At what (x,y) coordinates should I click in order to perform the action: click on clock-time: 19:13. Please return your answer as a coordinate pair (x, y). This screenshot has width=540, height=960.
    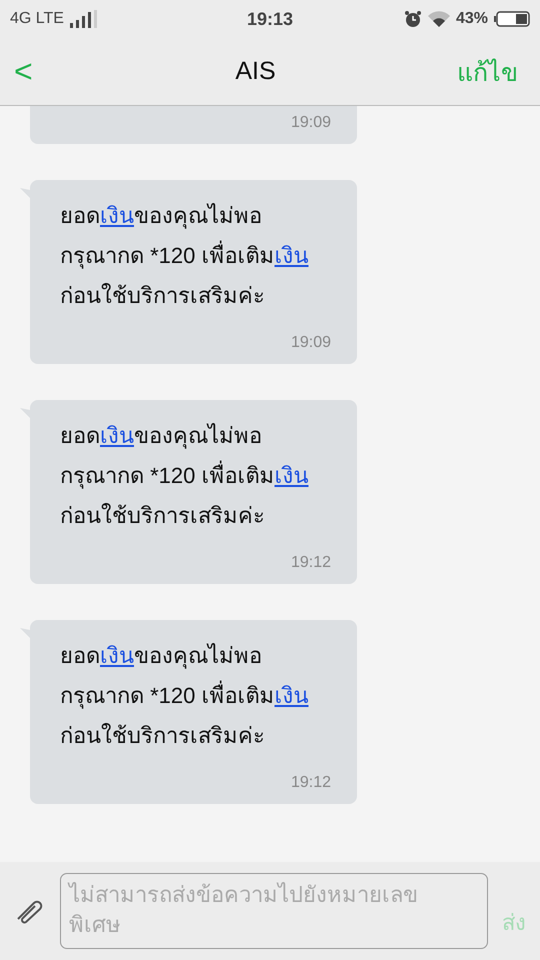
    Looking at the image, I should click on (270, 19).